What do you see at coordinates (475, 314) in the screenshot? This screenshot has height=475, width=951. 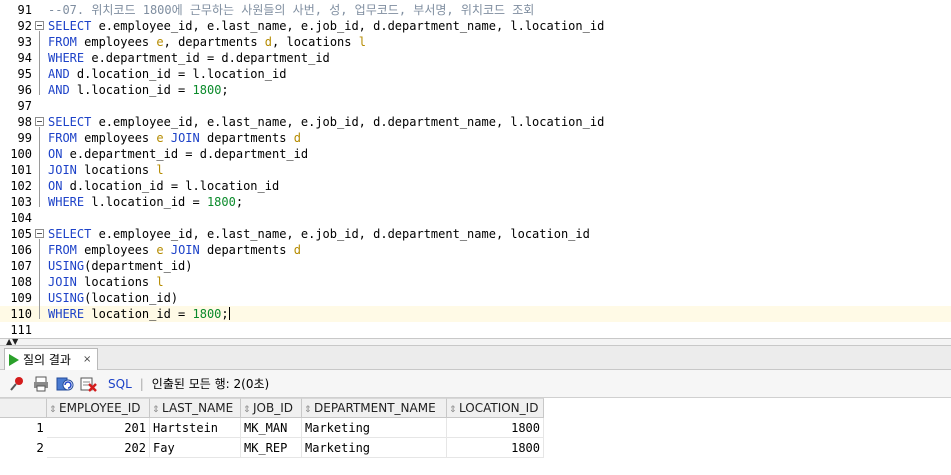 I see `code-line: 110 WHERE location_id = 1800;` at bounding box center [475, 314].